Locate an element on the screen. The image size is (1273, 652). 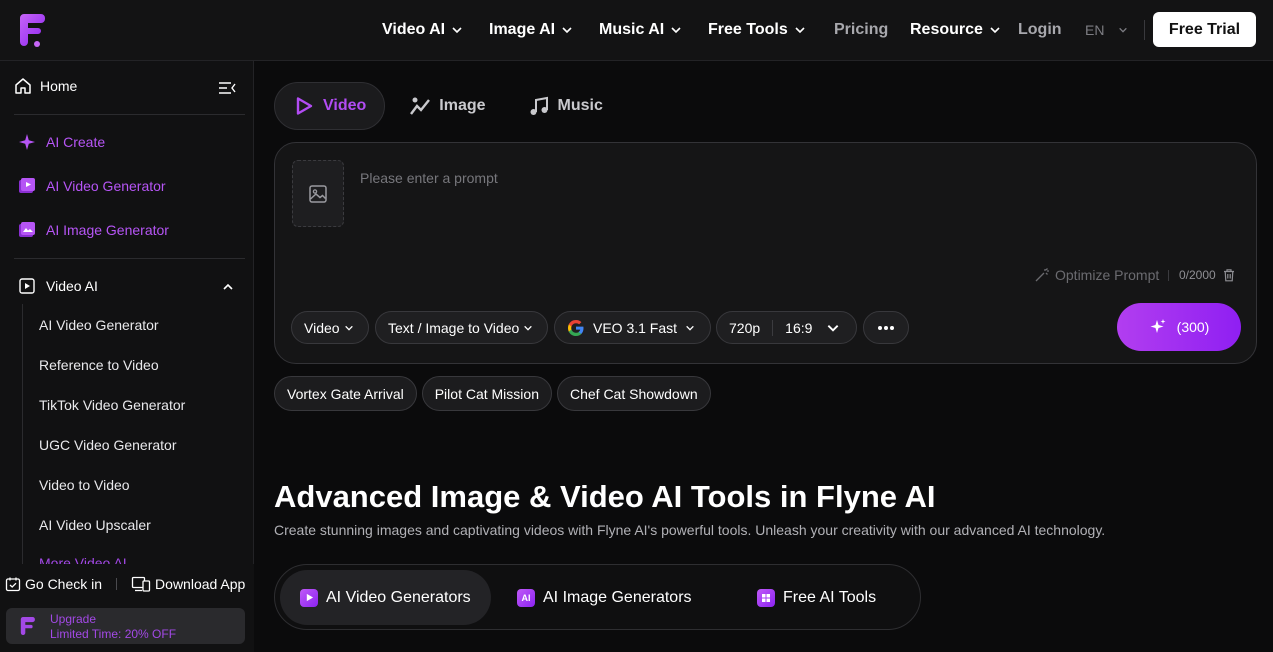
upgrade-subtitle: Limited Time: 20% OFF is located at coordinates (113, 634).